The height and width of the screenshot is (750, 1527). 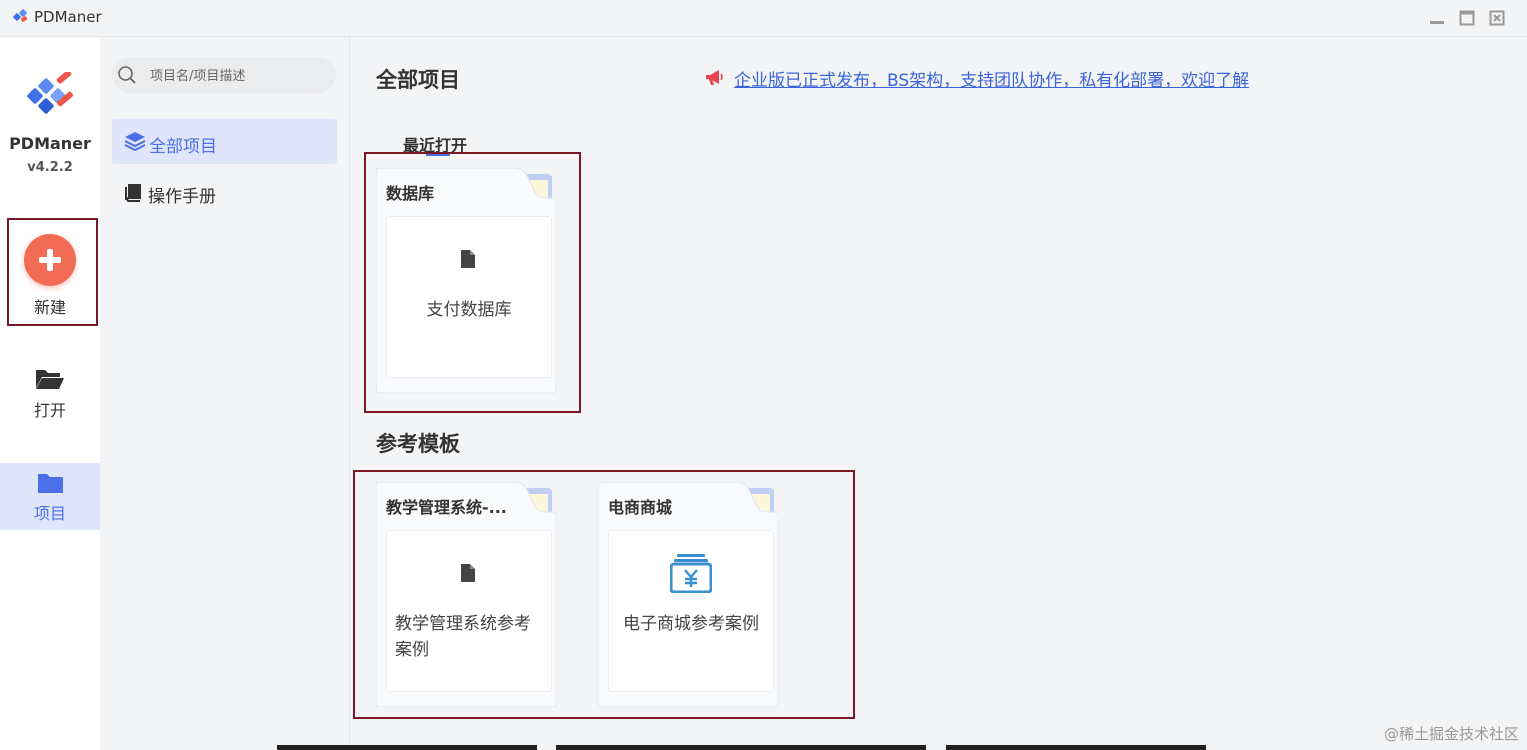 What do you see at coordinates (20, 15) in the screenshot?
I see `app-logo-icon` at bounding box center [20, 15].